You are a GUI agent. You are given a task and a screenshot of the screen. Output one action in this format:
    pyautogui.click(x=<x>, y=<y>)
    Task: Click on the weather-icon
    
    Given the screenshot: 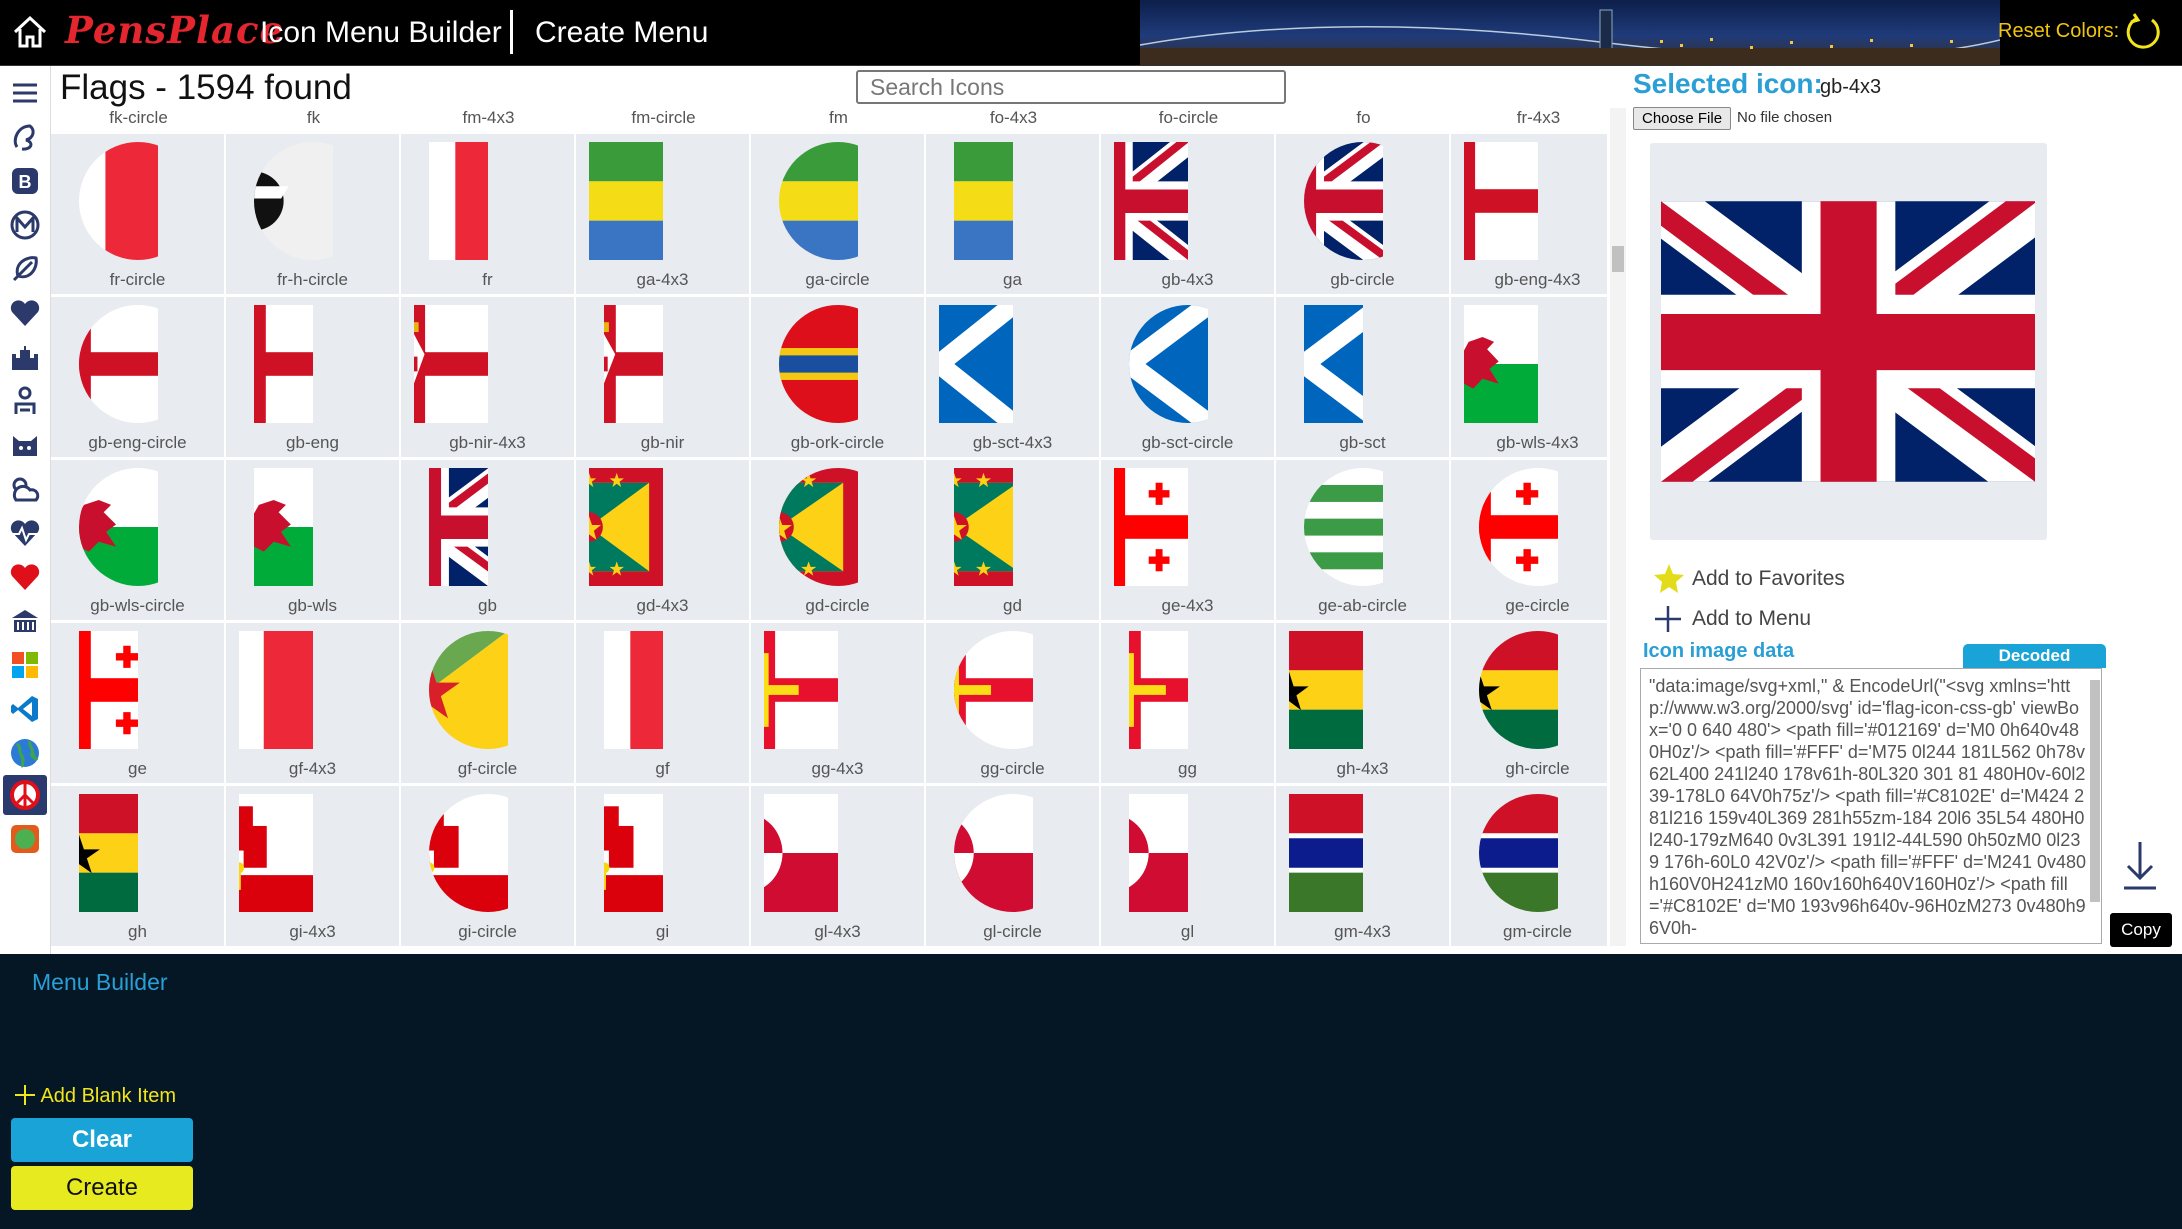 What is the action you would take?
    pyautogui.click(x=25, y=489)
    